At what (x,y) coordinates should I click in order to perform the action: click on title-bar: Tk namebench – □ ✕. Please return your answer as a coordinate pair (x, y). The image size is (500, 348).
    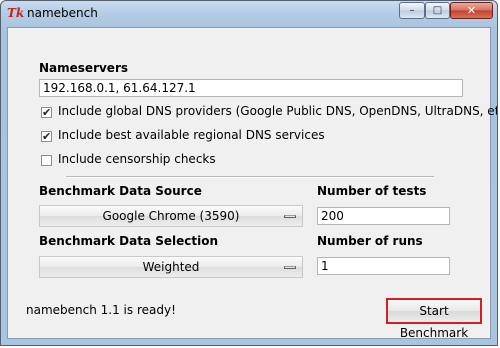
    Looking at the image, I should click on (249, 14).